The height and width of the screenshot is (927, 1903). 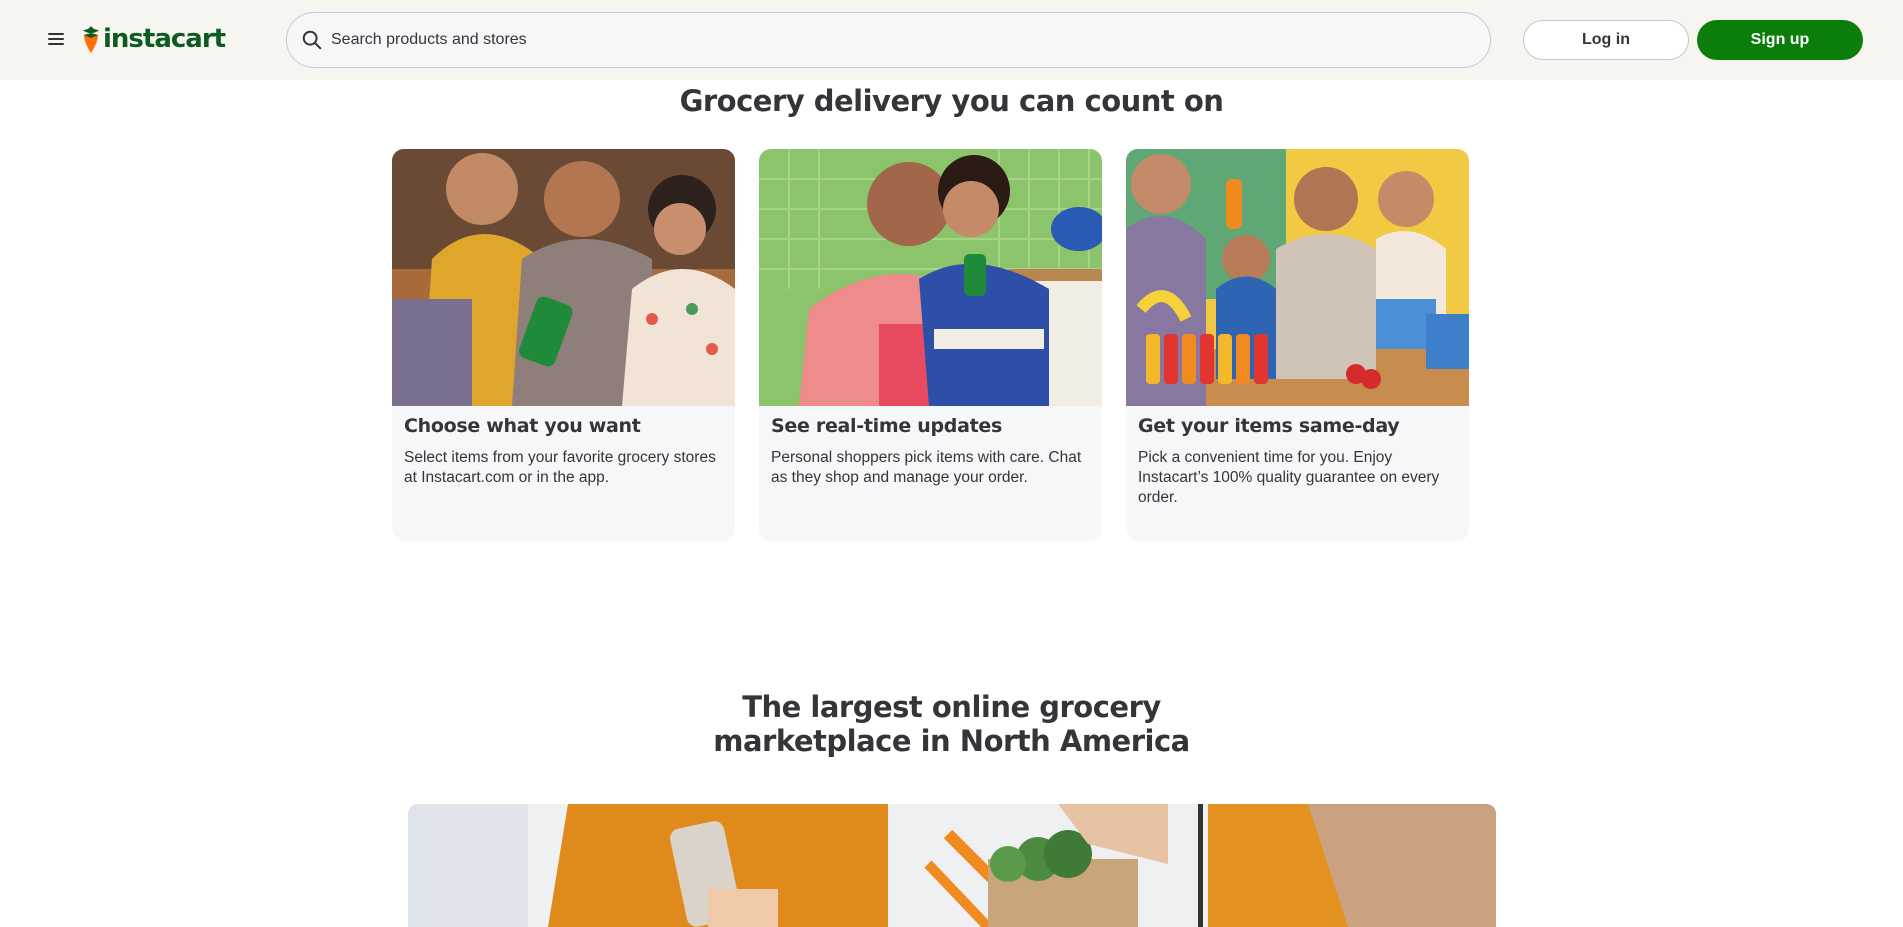 I want to click on search-icon, so click(x=312, y=40).